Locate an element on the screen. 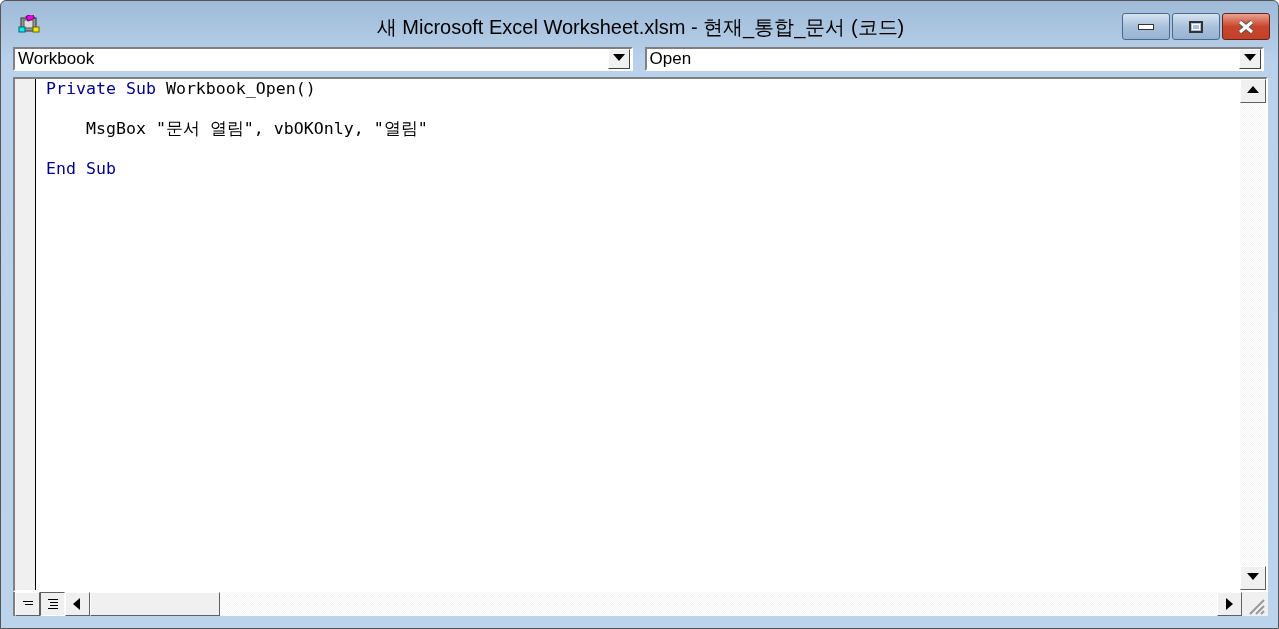  maximize-icon is located at coordinates (1196, 26).